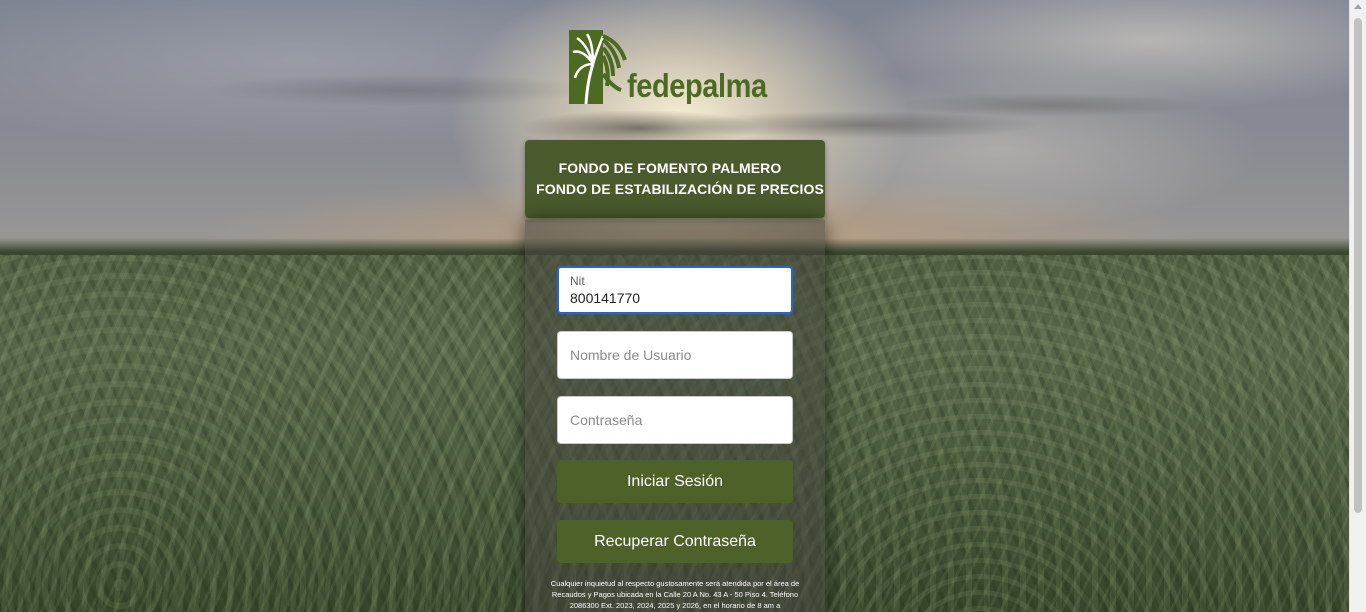  Describe the element at coordinates (577, 281) in the screenshot. I see `nit-field-label: Nit` at that location.